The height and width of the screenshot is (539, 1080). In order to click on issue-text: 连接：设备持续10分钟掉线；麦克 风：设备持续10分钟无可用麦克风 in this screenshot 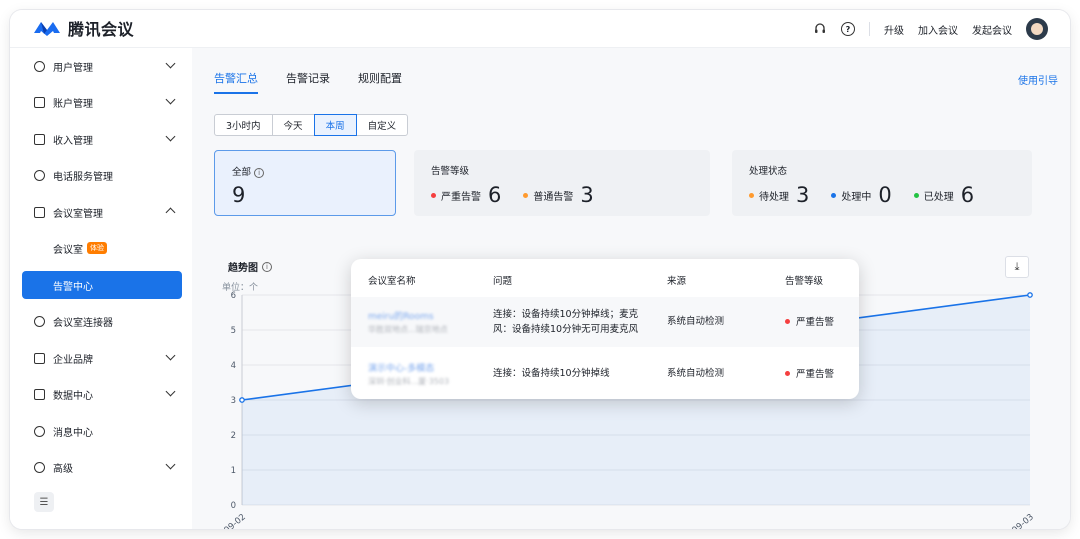, I will do `click(566, 322)`.